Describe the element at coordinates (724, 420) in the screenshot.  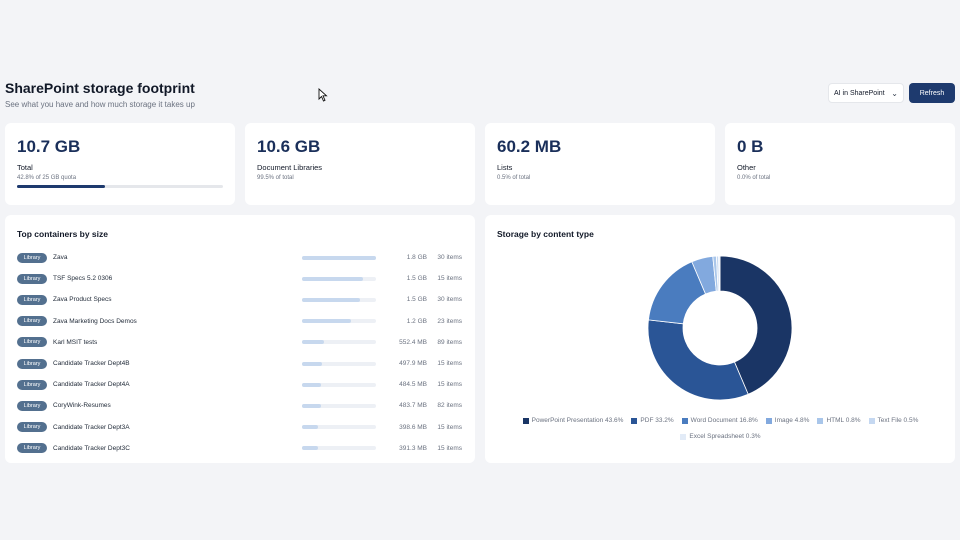
I see `legend-label: Word Document 16.8%` at that location.